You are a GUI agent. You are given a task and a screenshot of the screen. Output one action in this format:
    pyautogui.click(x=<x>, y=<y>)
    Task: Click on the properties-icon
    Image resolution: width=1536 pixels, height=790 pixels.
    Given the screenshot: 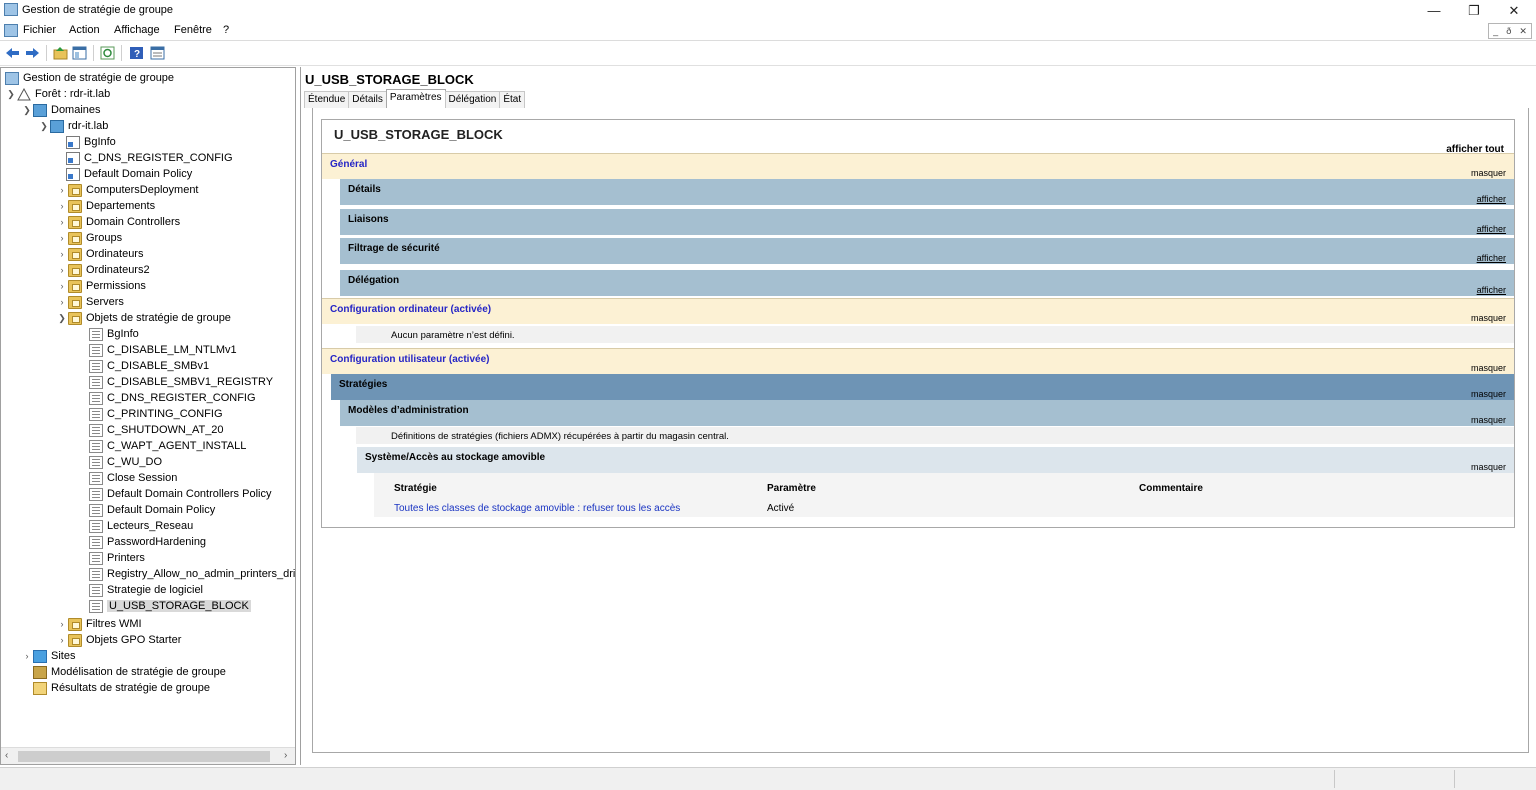 What is the action you would take?
    pyautogui.click(x=157, y=53)
    